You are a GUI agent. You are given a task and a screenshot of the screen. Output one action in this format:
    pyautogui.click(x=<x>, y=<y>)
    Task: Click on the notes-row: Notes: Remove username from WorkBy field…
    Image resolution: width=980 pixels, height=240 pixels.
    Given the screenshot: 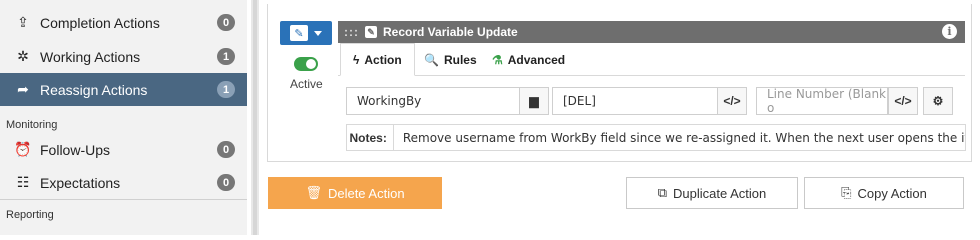 What is the action you would take?
    pyautogui.click(x=656, y=137)
    